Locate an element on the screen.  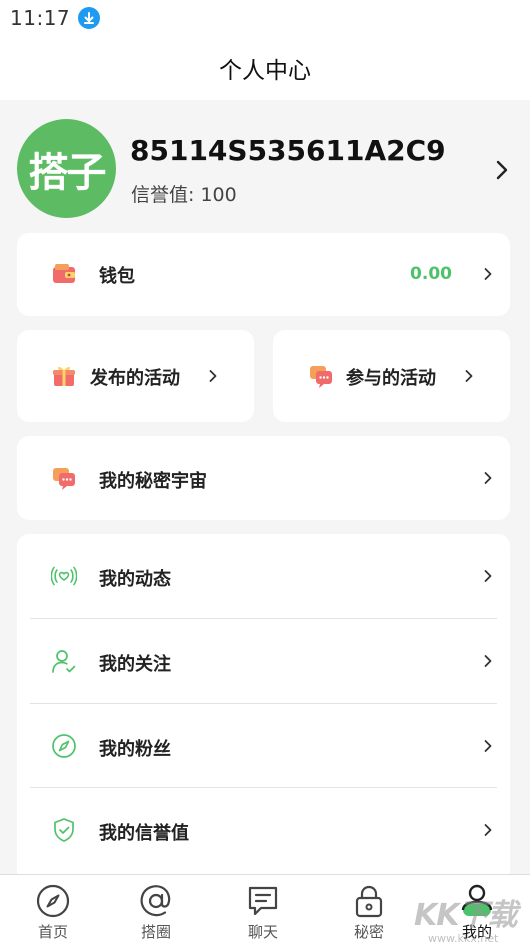
published-activities-label: 发布的活动 is located at coordinates (135, 378).